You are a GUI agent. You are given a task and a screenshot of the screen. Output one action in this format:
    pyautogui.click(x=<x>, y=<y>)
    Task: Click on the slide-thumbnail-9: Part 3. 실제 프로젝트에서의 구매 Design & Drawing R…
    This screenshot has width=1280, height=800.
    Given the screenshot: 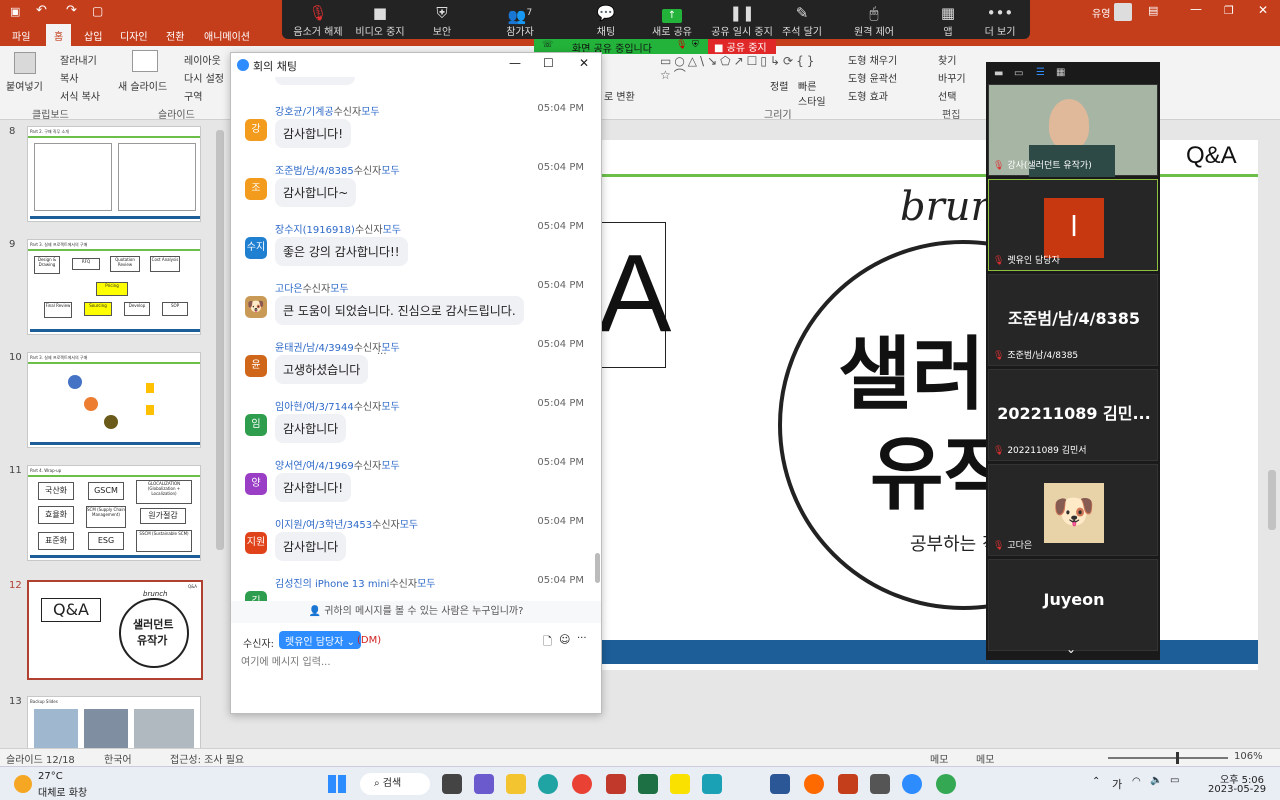 What is the action you would take?
    pyautogui.click(x=114, y=287)
    